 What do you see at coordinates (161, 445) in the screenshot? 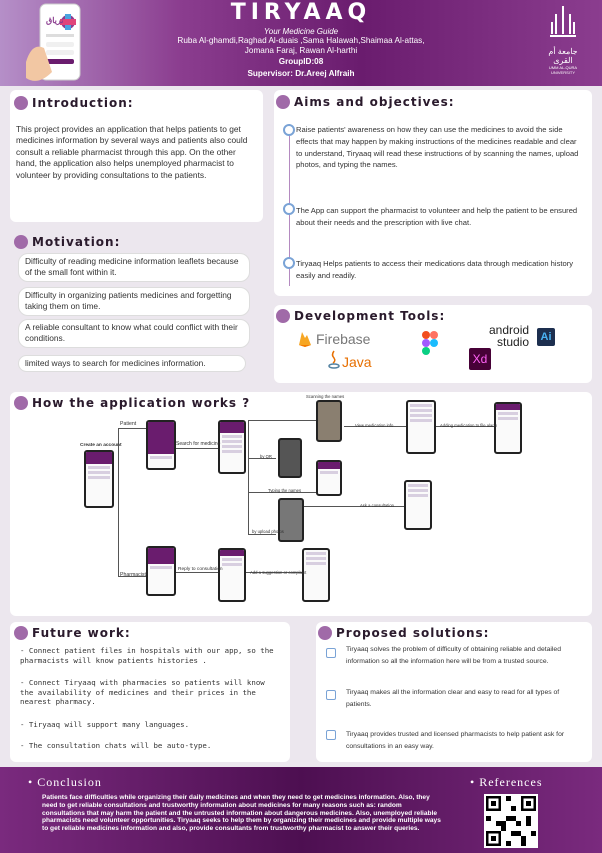
I see `screen-patient-home` at bounding box center [161, 445].